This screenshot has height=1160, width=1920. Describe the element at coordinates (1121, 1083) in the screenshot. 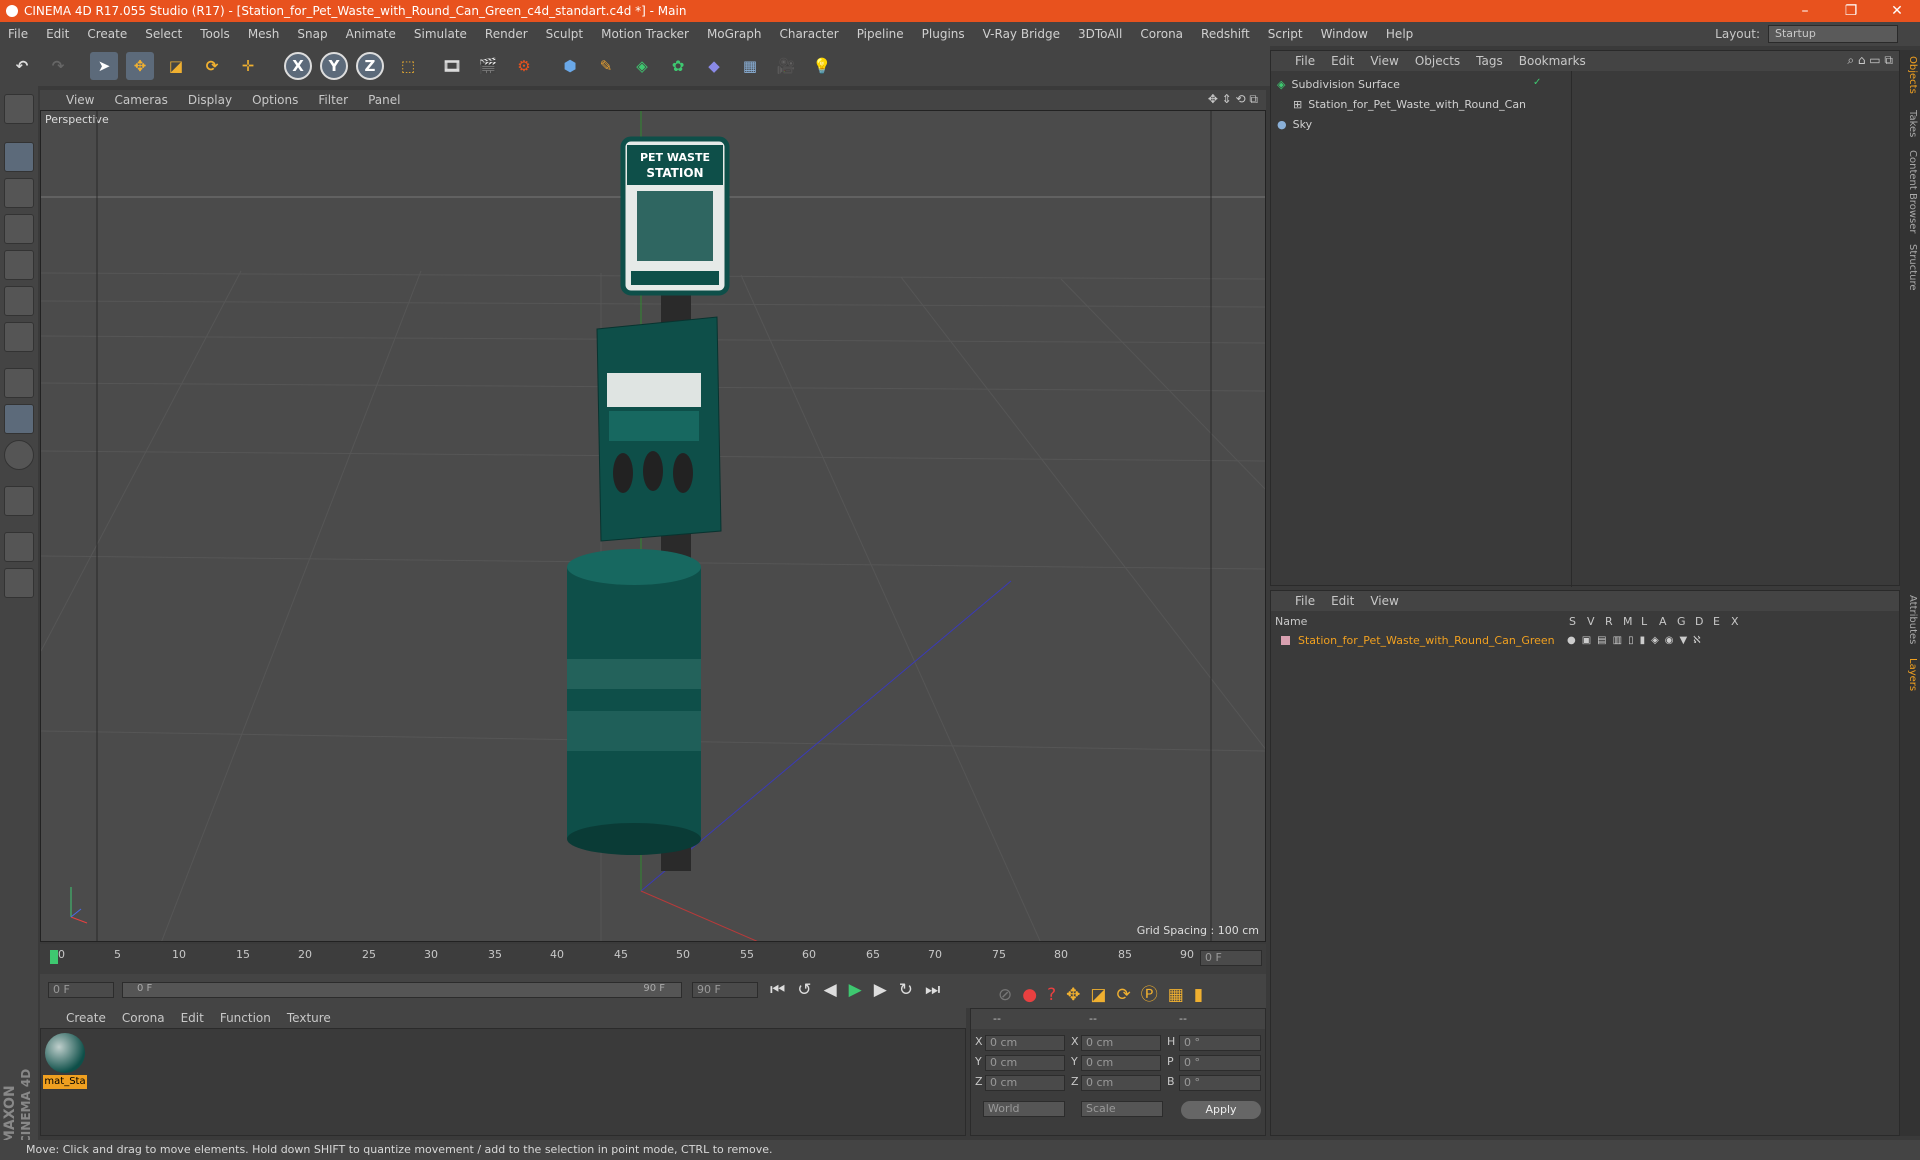

I see `size-z-field: 0 cm` at that location.